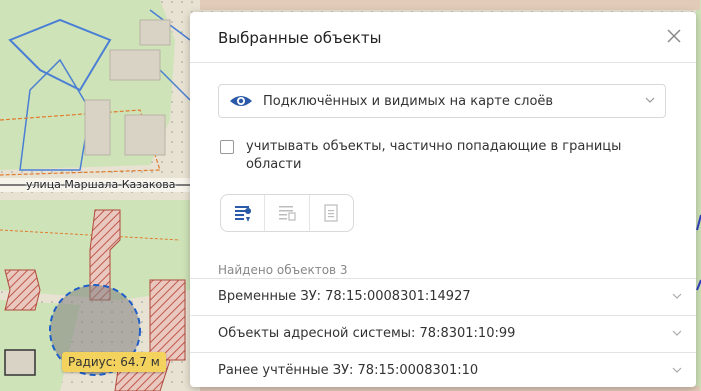 Image resolution: width=701 pixels, height=391 pixels. I want to click on list-bracket-icon, so click(287, 213).